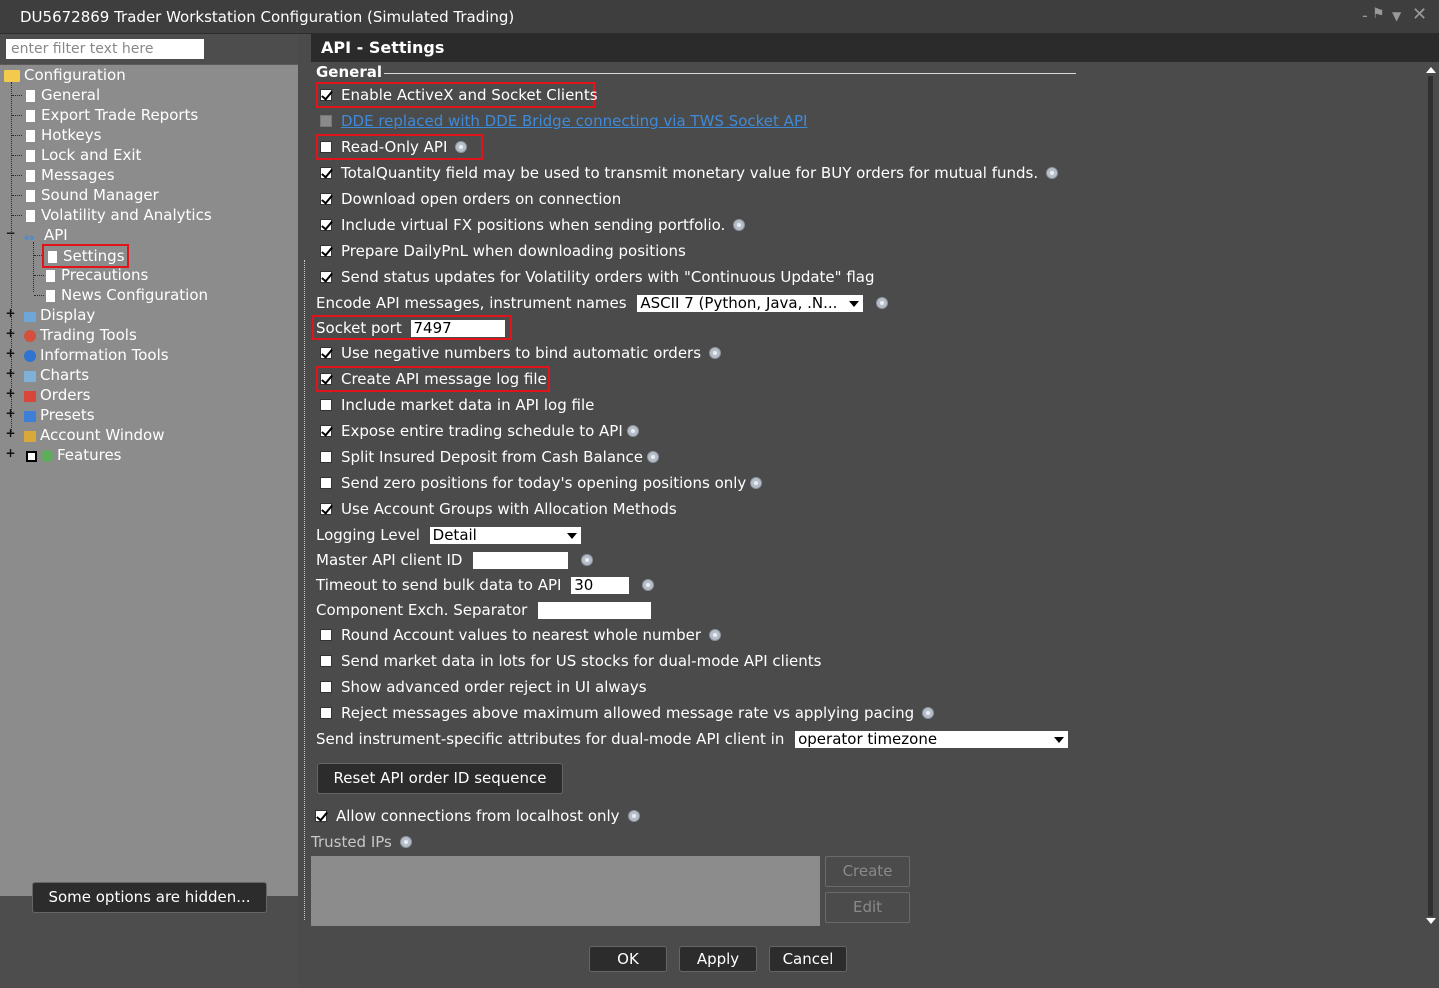  What do you see at coordinates (479, 431) in the screenshot?
I see `option-trading-schedule: Expose entire trading schedule to API` at bounding box center [479, 431].